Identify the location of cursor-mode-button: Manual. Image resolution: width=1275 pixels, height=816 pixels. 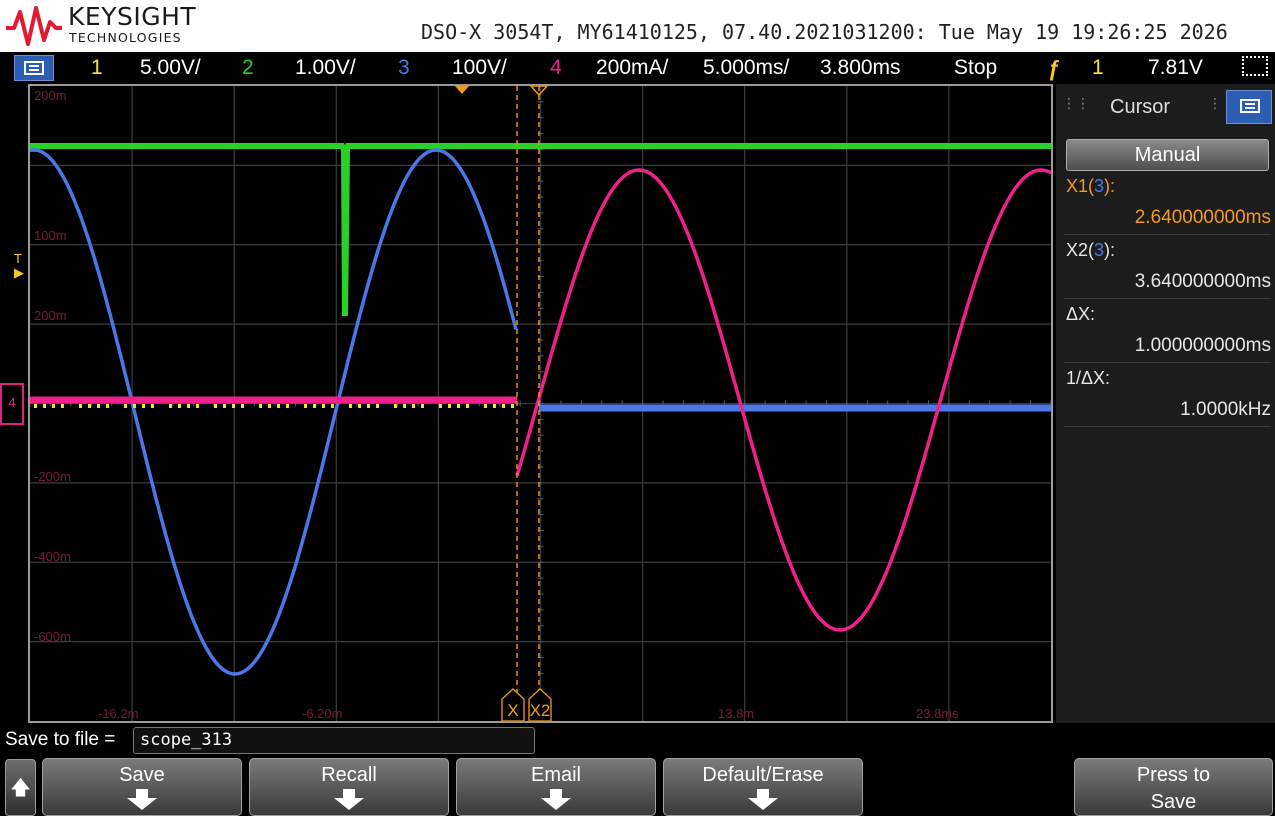
(1167, 155).